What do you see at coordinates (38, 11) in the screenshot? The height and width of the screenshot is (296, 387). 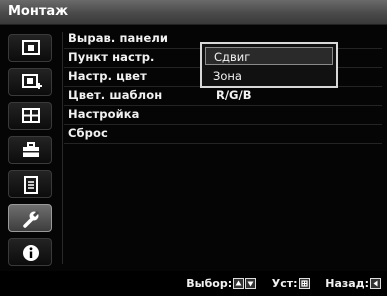 I see `window-title: Монтаж` at bounding box center [38, 11].